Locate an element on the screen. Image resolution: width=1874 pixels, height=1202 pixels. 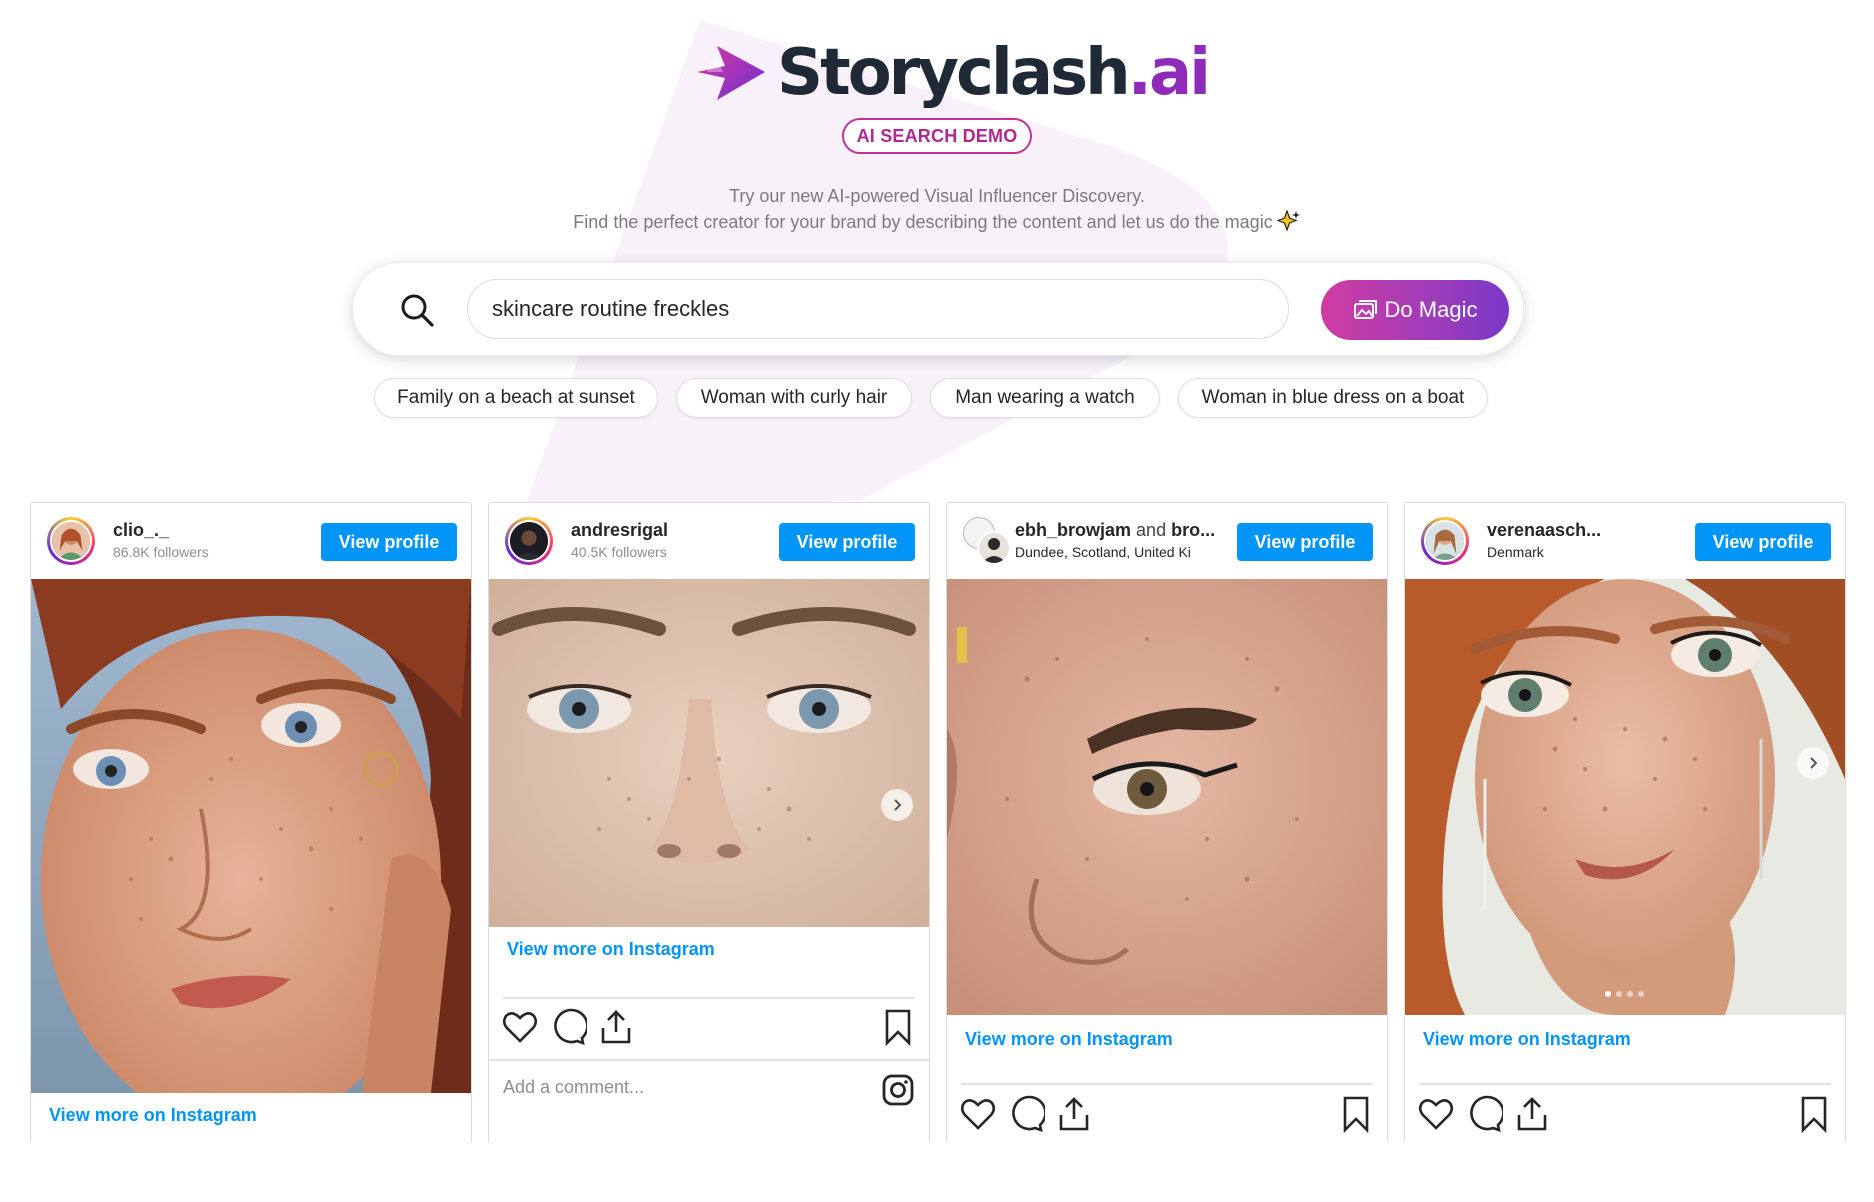
image-icon is located at coordinates (1365, 309).